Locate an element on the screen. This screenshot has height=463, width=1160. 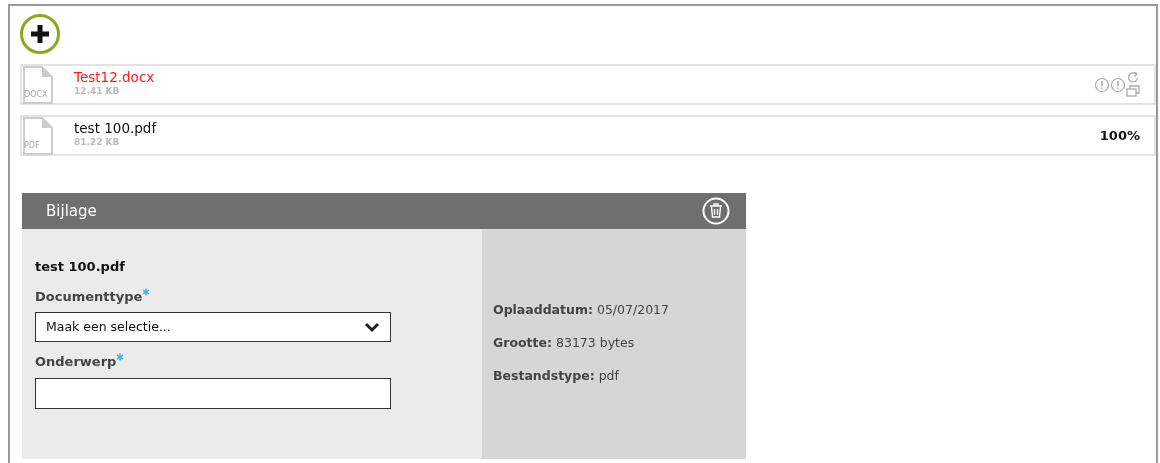
file-size: 81.22 KB is located at coordinates (97, 143).